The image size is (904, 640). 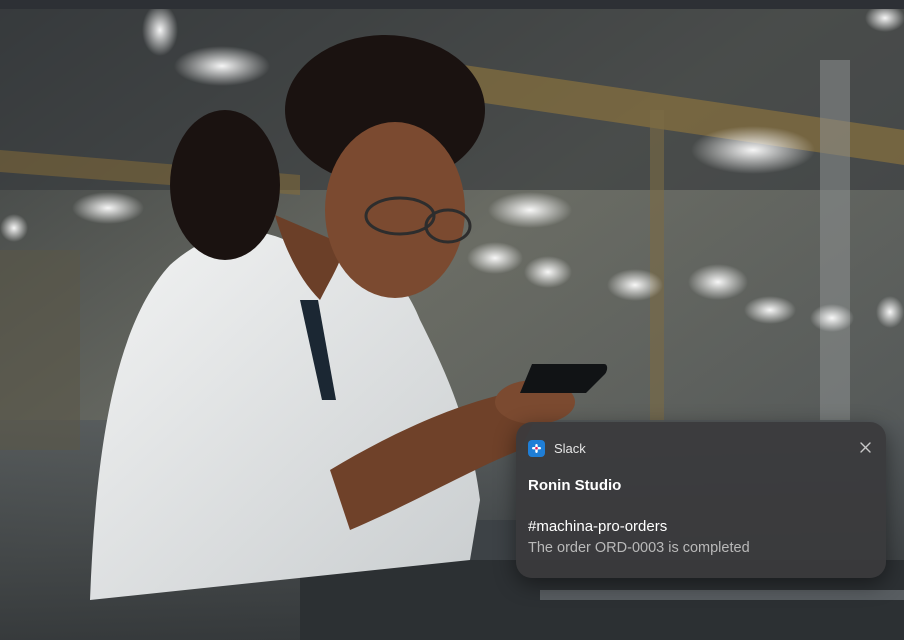 I want to click on notification-channel: #machina-pro-orders, so click(x=598, y=526).